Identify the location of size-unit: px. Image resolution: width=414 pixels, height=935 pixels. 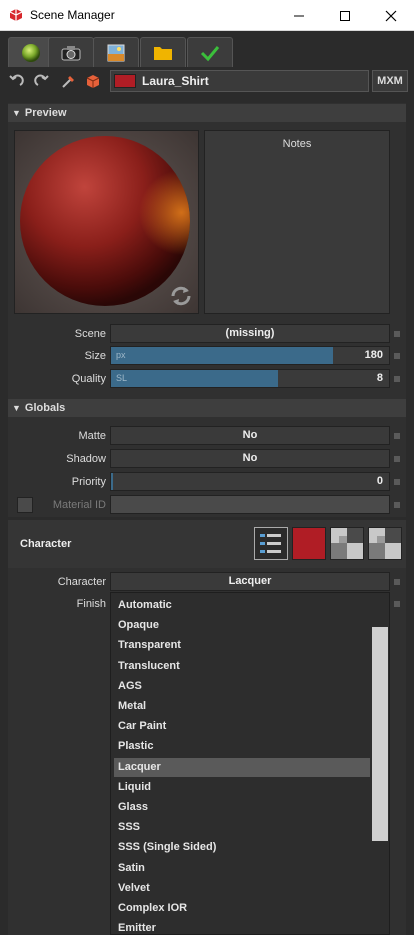
(121, 355).